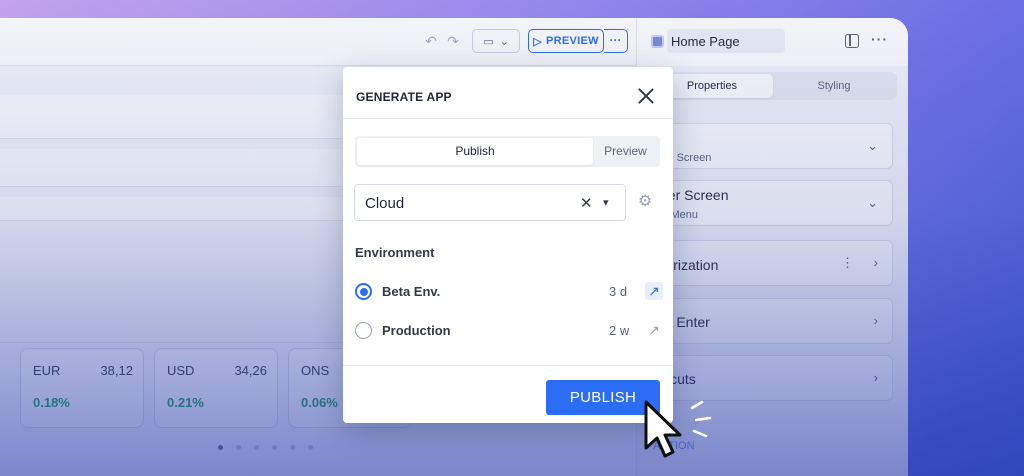 The image size is (1024, 476). I want to click on page-name-field: Home Page, so click(726, 41).